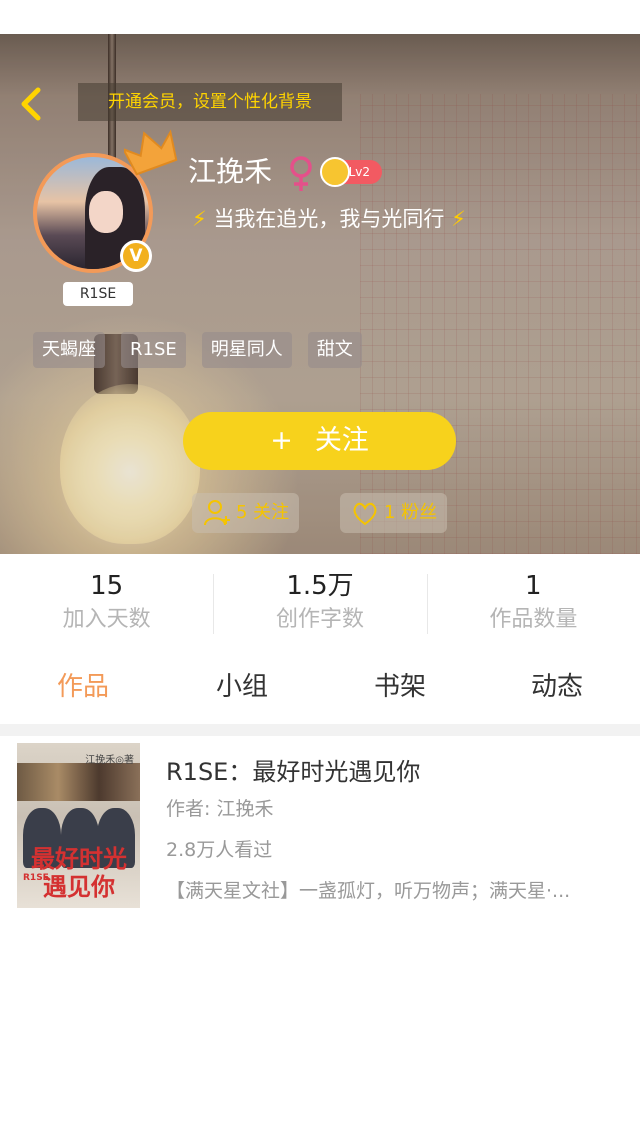  Describe the element at coordinates (78, 782) in the screenshot. I see `cover-strip` at that location.